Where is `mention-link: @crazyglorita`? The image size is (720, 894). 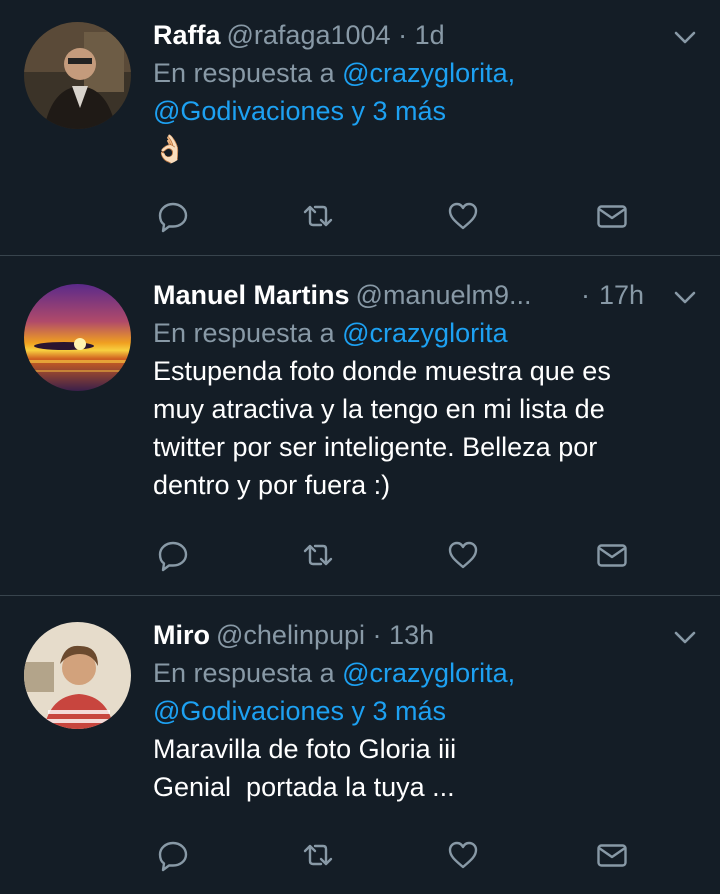
mention-link: @crazyglorita is located at coordinates (424, 333).